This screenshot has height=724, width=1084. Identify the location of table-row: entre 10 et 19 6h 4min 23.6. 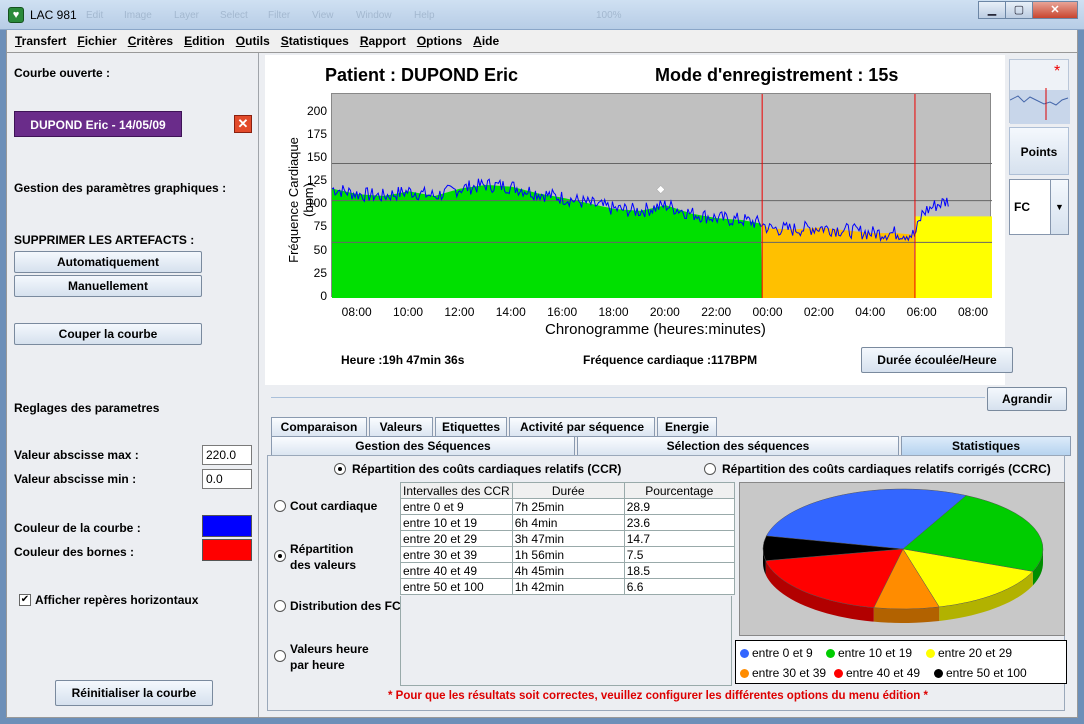
(567, 522).